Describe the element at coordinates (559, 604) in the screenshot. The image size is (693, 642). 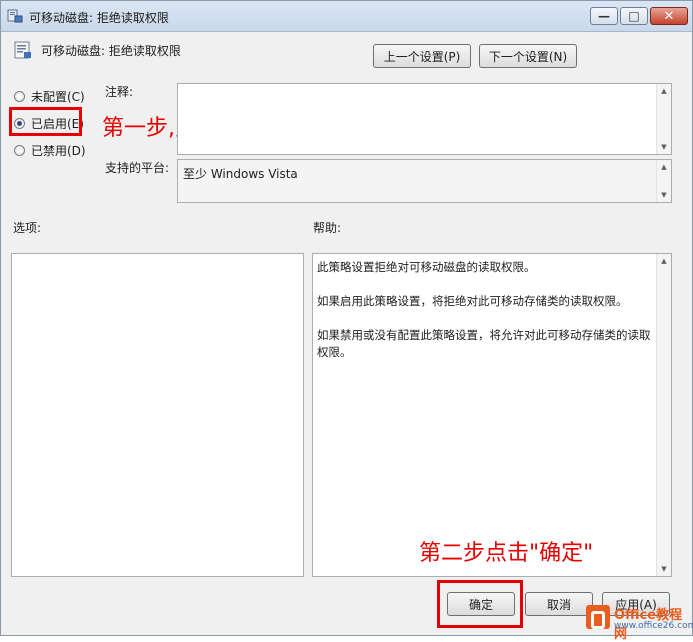
I see `cancel-button: 取消` at that location.